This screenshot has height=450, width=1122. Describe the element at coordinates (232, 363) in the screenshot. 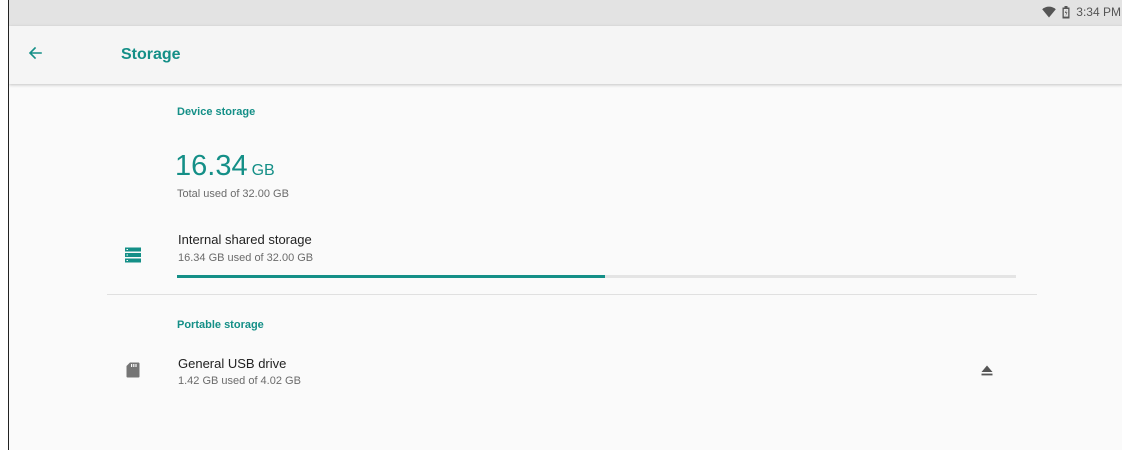

I see `usb-drive-title: General USB drive` at that location.